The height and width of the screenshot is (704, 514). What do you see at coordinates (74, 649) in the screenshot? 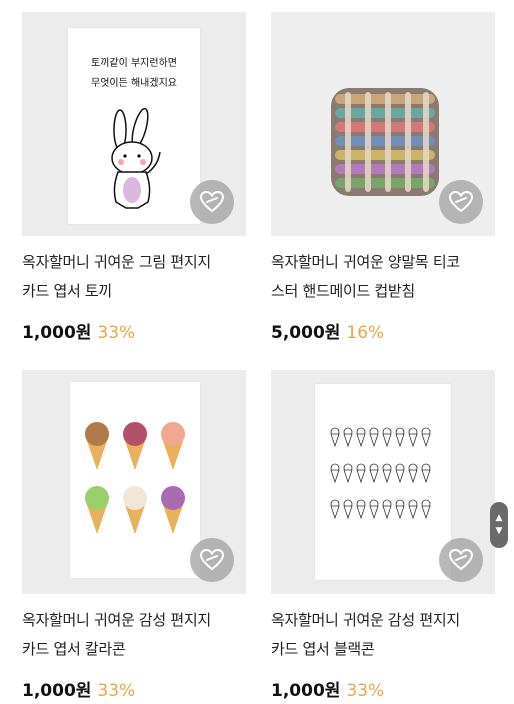
I see `product-title-line2: 카드 엽서 칼라콘` at bounding box center [74, 649].